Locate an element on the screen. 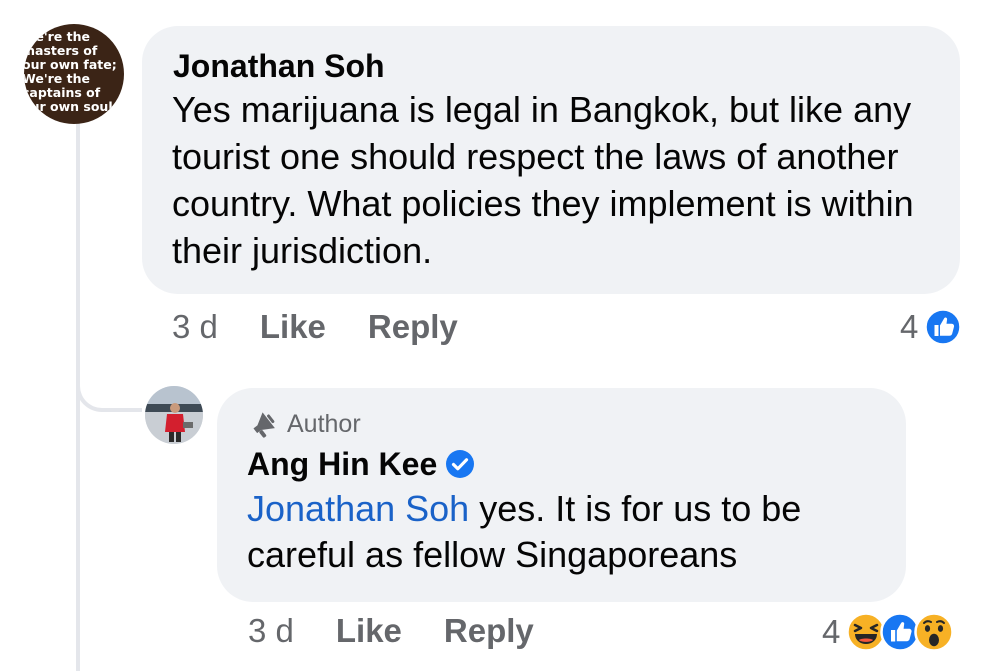  mention-link: Jonathan Soh is located at coordinates (358, 508).